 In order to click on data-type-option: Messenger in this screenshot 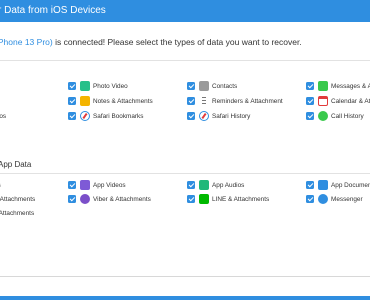, I will do `click(334, 199)`.